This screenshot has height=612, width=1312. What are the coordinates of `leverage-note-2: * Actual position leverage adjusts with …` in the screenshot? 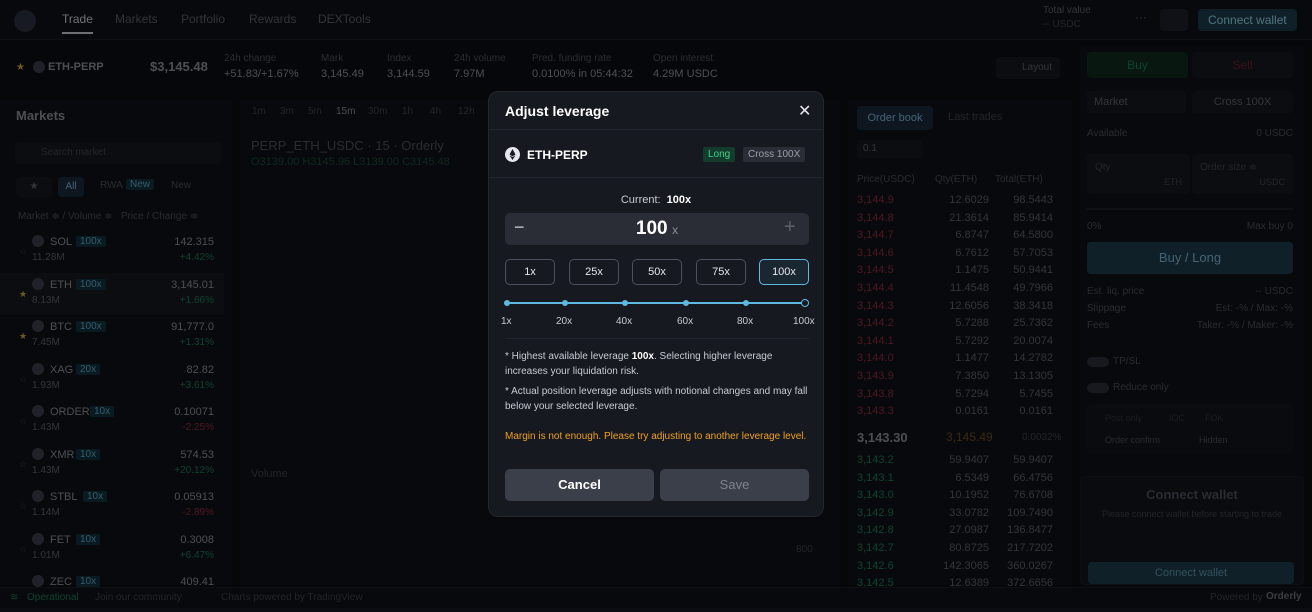 It's located at (656, 399).